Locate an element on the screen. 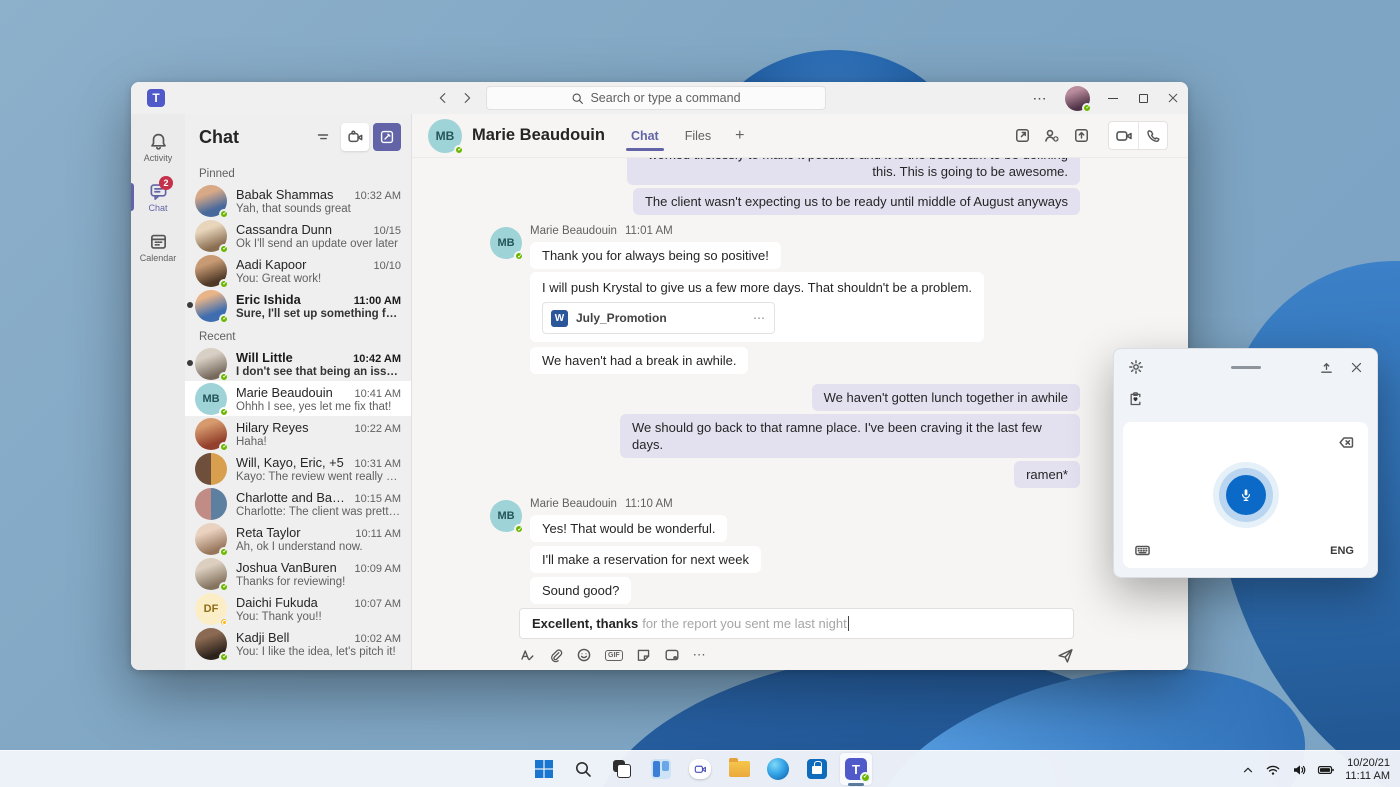 The height and width of the screenshot is (787, 1400). file-attachment-card: W July_Promotion ⋯ is located at coordinates (658, 318).